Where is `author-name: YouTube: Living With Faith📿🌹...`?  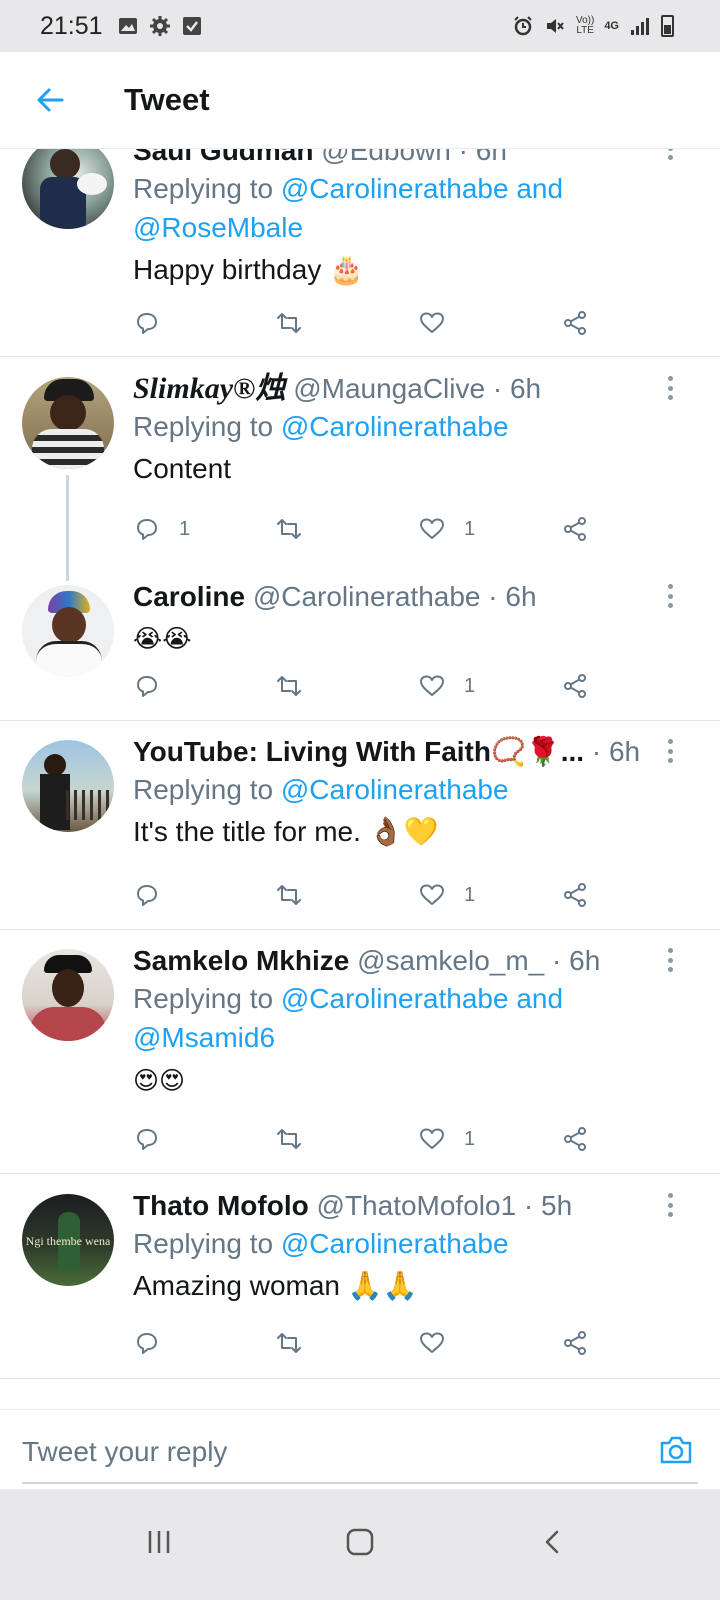 author-name: YouTube: Living With Faith📿🌹... is located at coordinates (358, 751).